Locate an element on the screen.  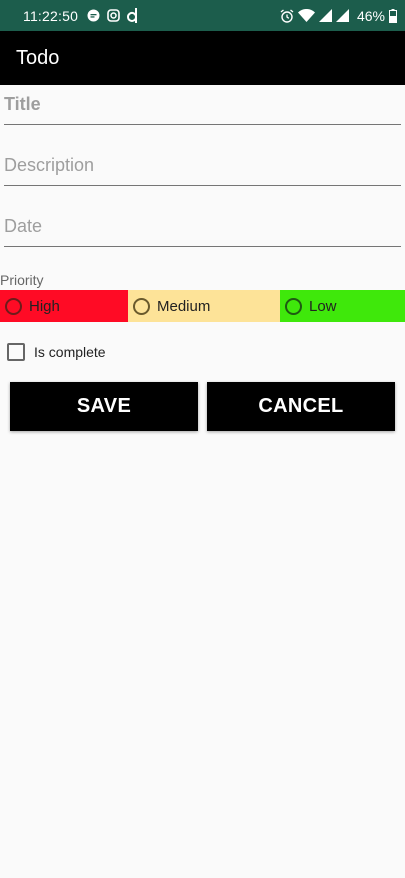
date-field is located at coordinates (202, 227).